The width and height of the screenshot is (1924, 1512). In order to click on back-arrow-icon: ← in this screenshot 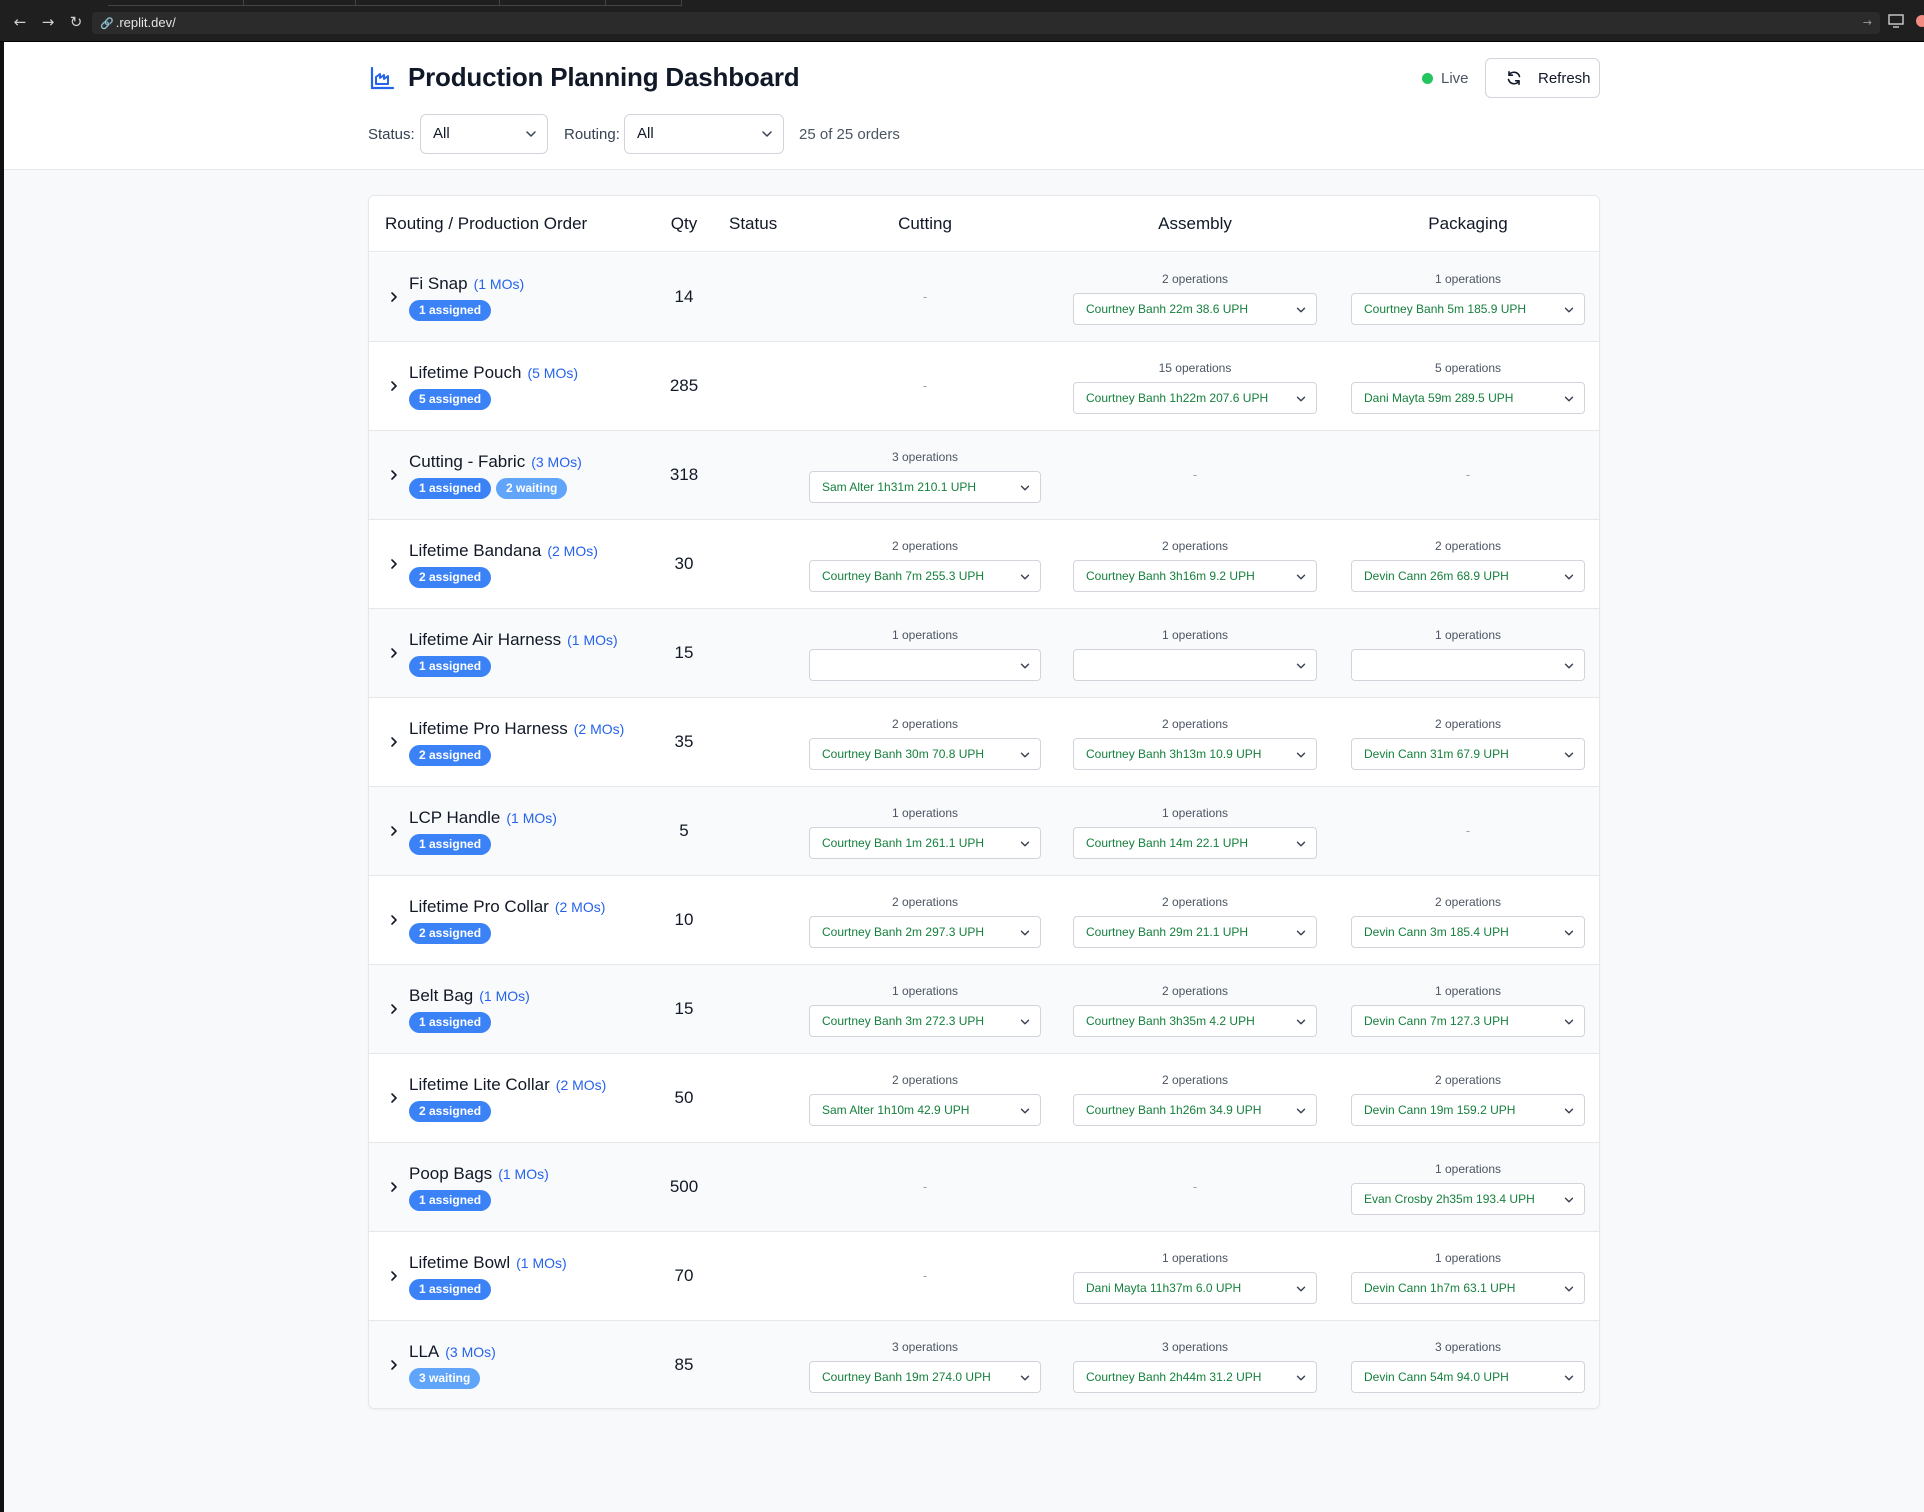, I will do `click(20, 22)`.